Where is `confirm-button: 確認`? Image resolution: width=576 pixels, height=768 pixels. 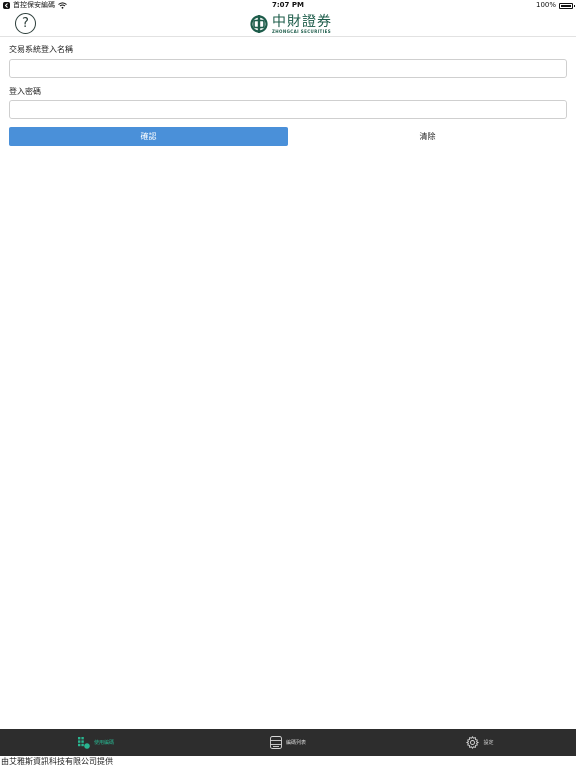
confirm-button: 確認 is located at coordinates (148, 136).